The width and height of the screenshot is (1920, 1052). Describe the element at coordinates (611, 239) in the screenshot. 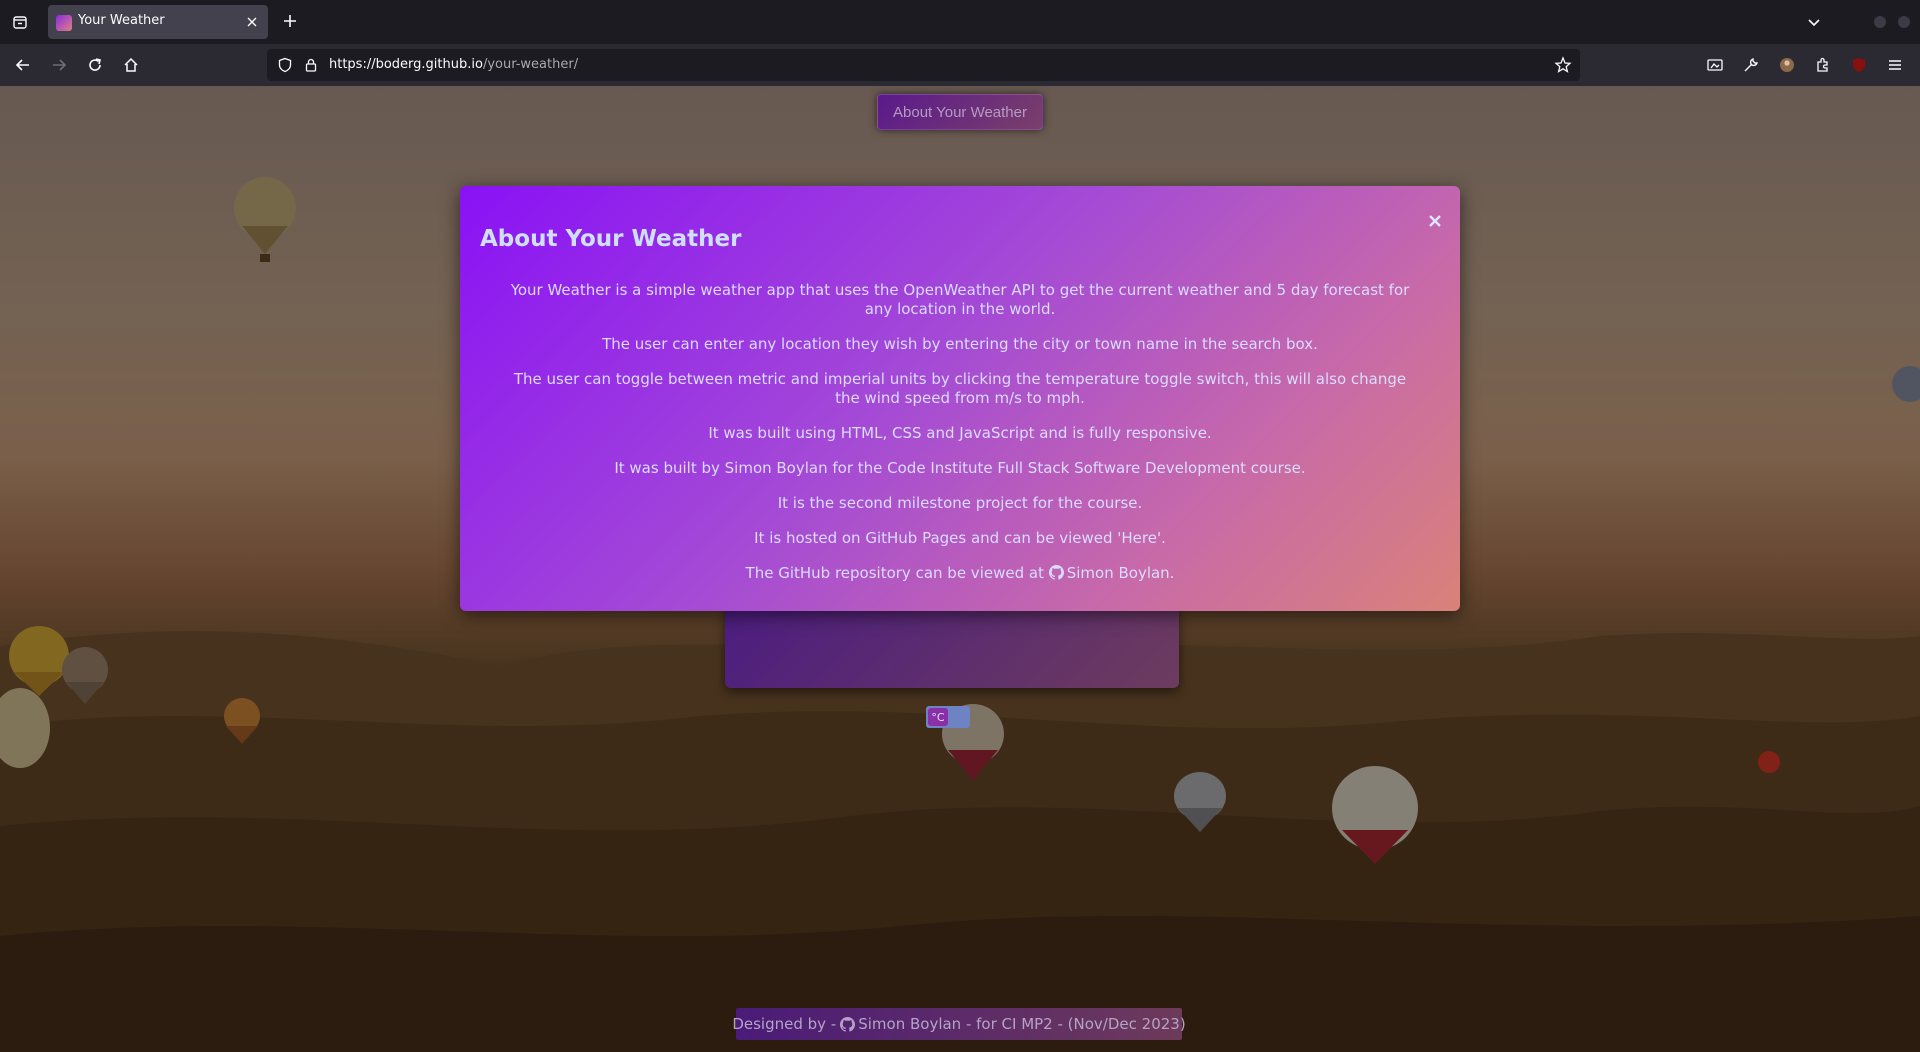

I see `modal-title: About Your Weather` at that location.